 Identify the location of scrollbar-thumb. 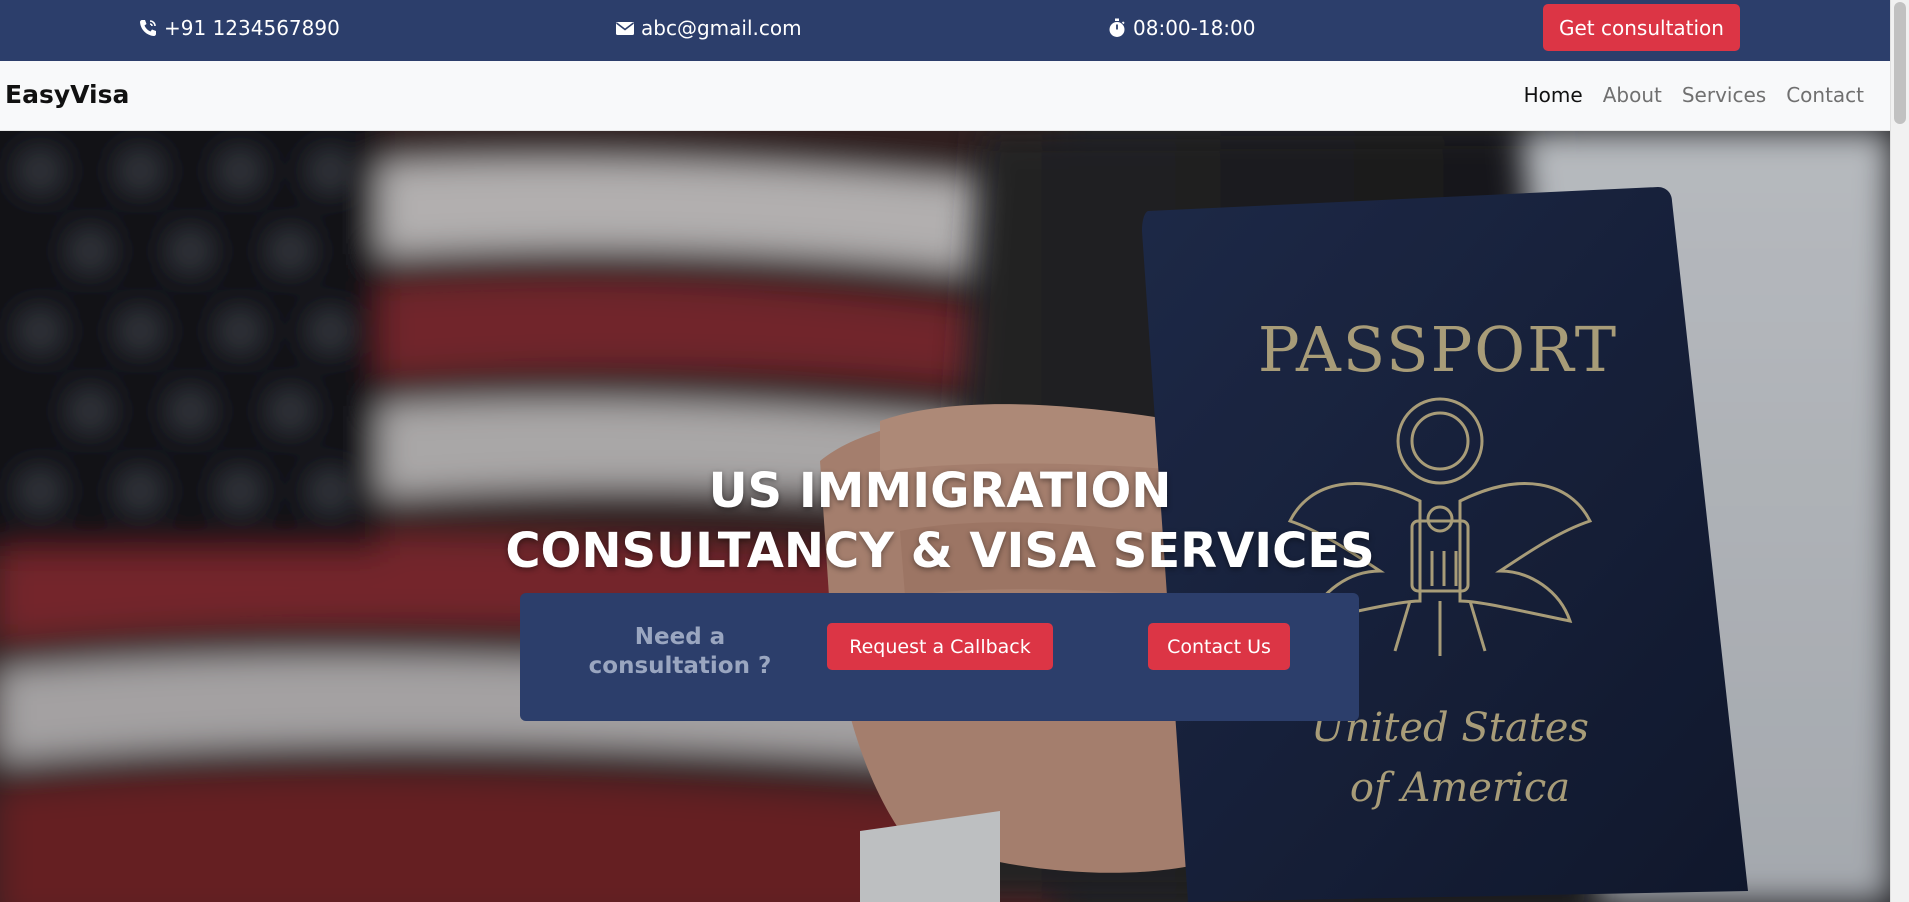
(1900, 63).